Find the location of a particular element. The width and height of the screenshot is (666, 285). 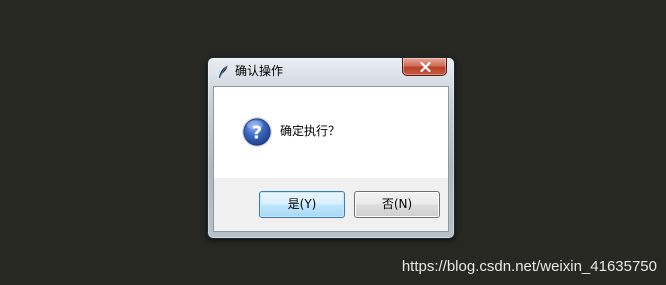

message-area: ? 确定执行？ is located at coordinates (331, 132).